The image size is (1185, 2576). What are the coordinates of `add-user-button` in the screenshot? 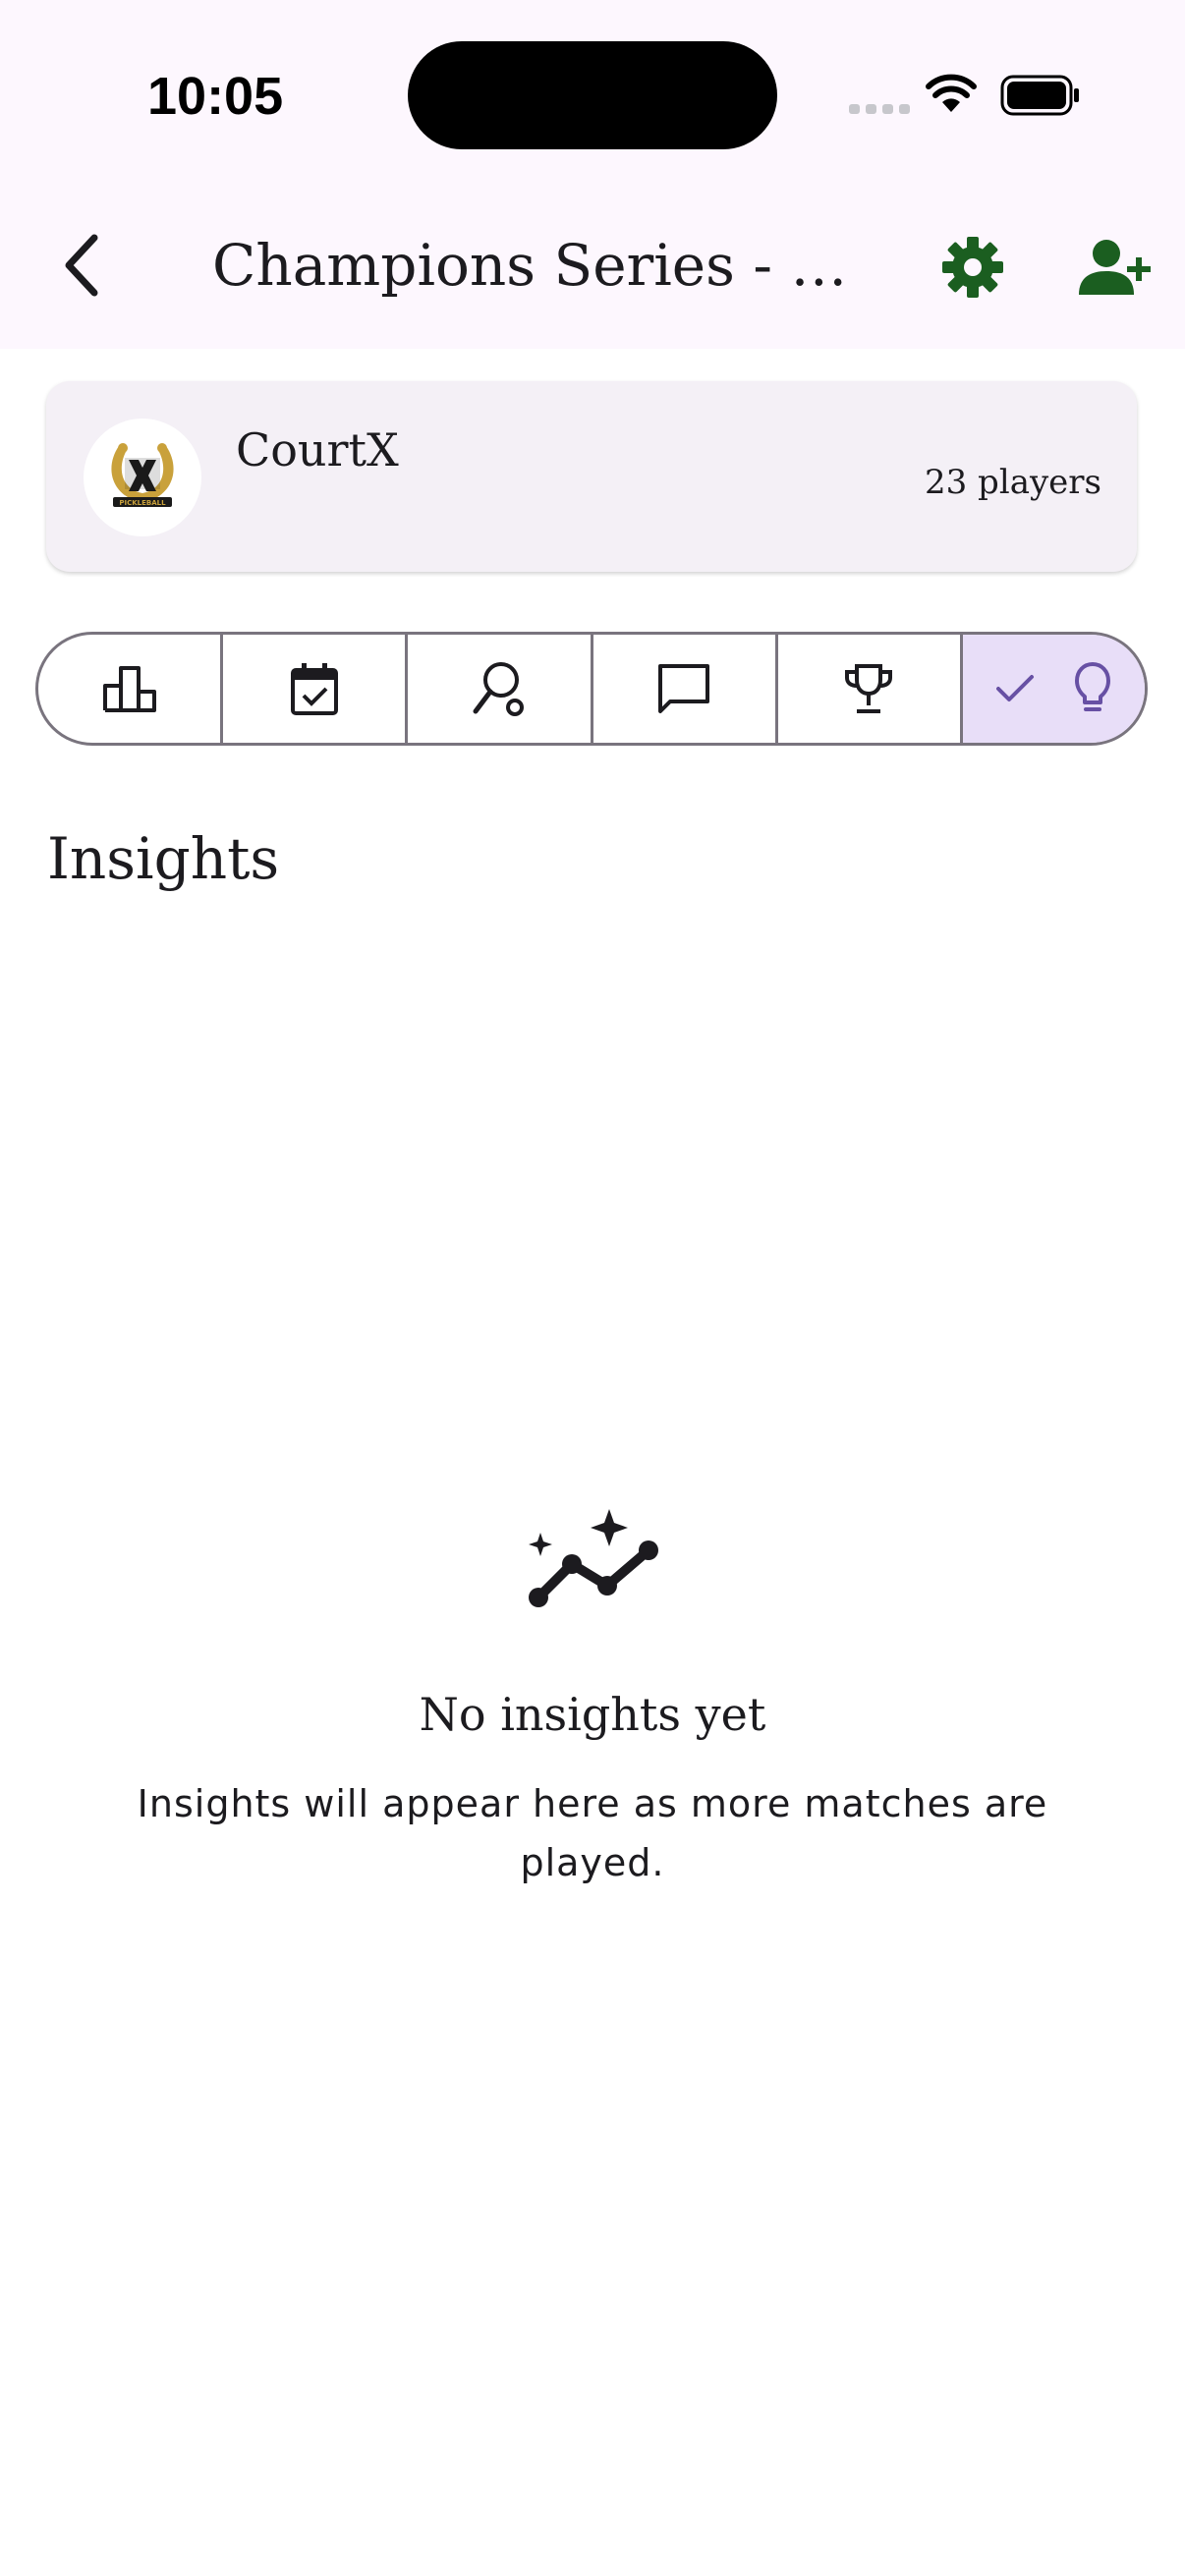 It's located at (1115, 267).